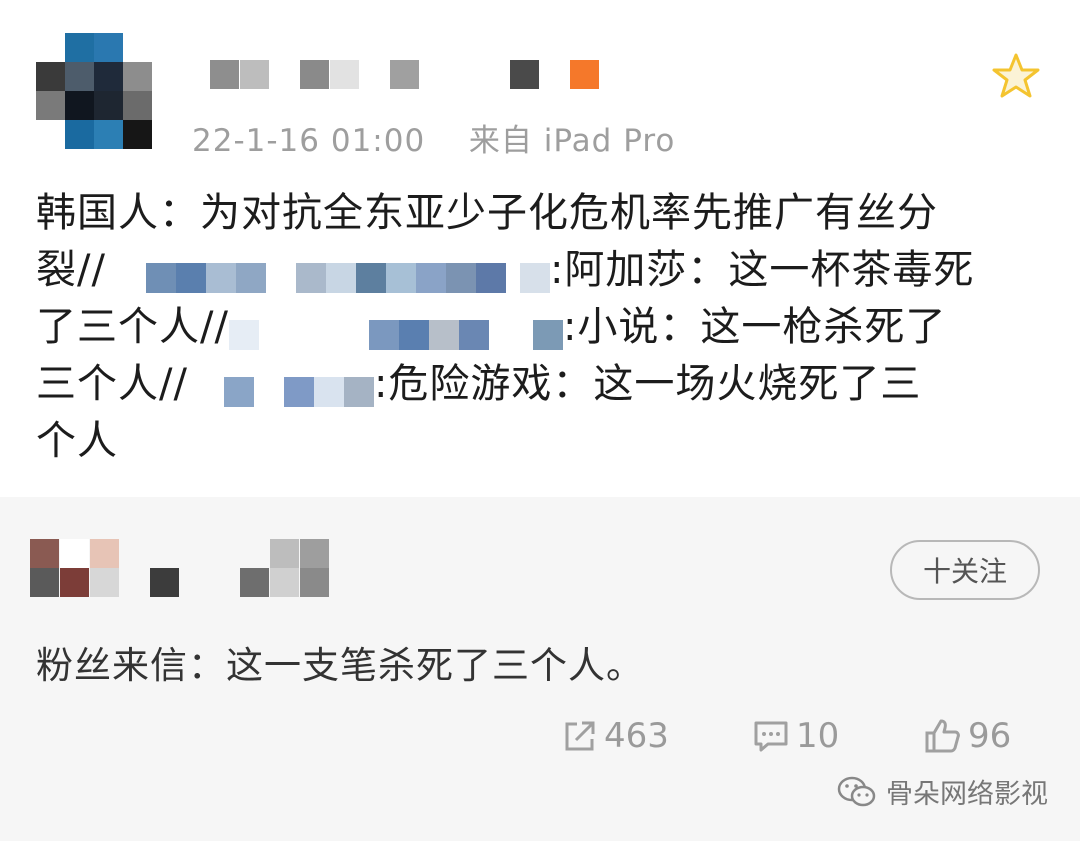 This screenshot has width=1080, height=841. I want to click on watermark-text: 骨朵网络影视, so click(967, 794).